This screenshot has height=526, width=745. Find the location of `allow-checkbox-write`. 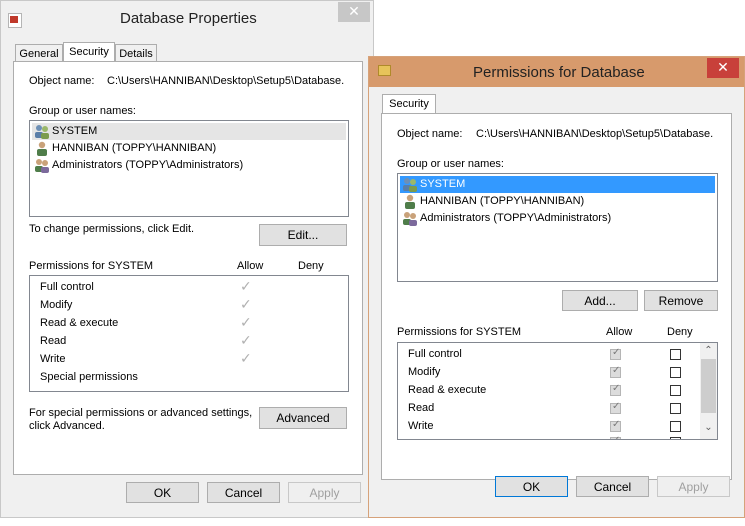

allow-checkbox-write is located at coordinates (615, 425).